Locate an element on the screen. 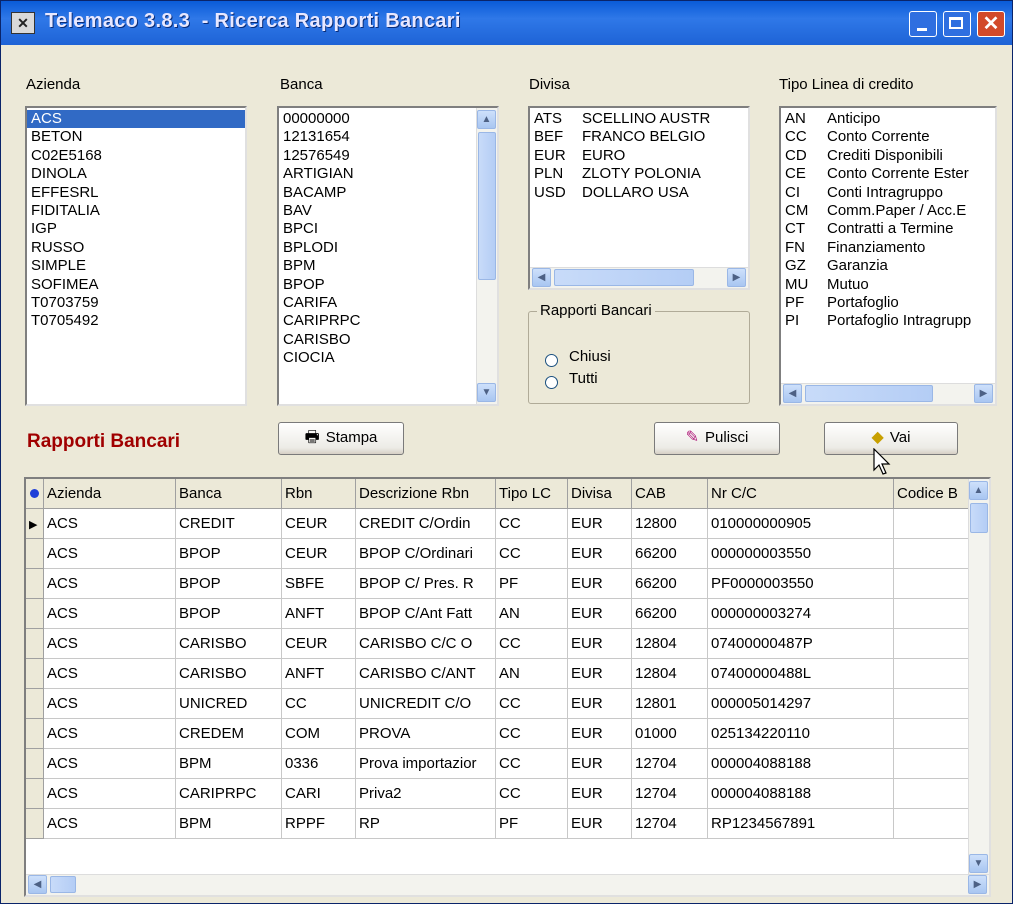 The width and height of the screenshot is (1013, 904). grid-cell: AN is located at coordinates (532, 614).